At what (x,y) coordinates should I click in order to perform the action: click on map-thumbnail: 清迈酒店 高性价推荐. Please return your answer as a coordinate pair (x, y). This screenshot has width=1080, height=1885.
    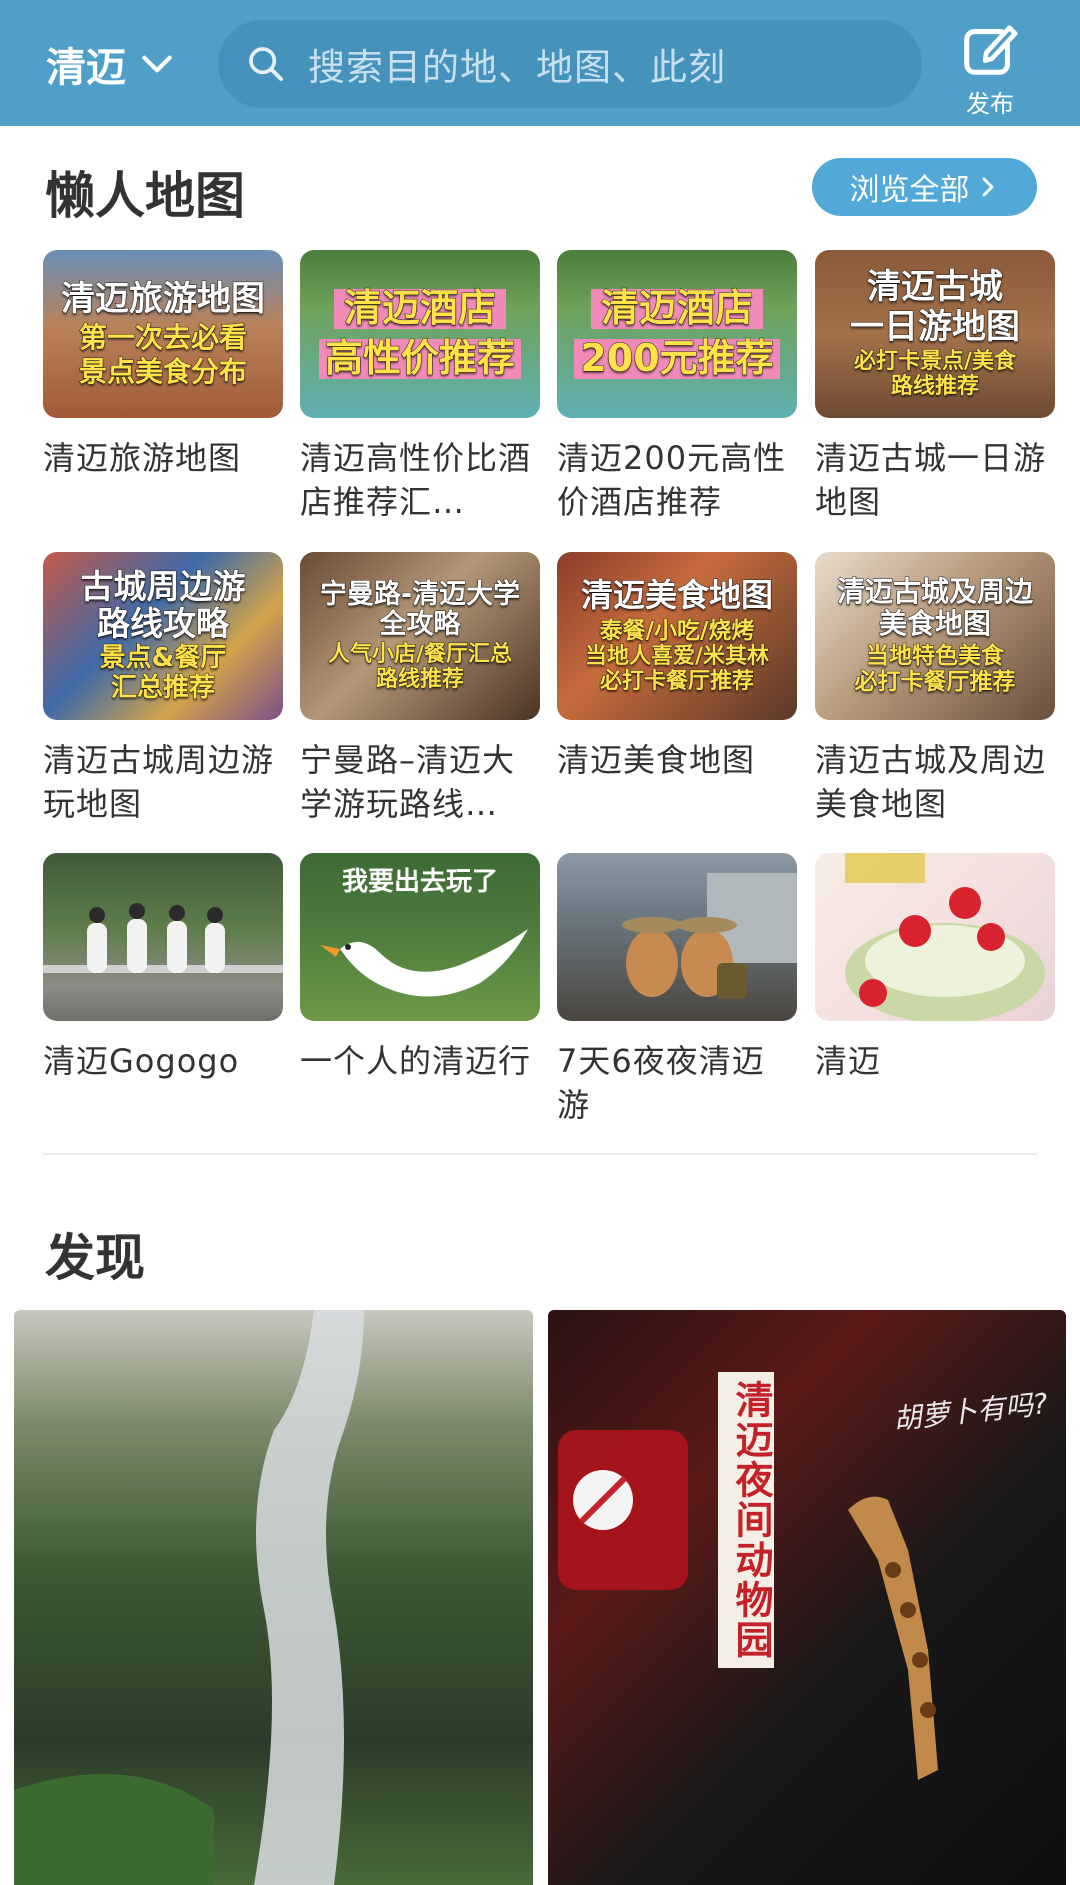
    Looking at the image, I should click on (420, 334).